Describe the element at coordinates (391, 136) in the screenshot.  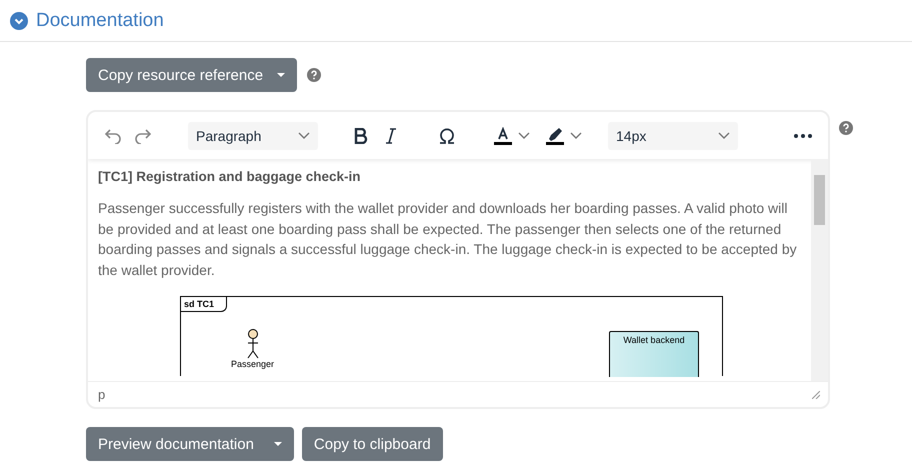
I see `italic-icon` at that location.